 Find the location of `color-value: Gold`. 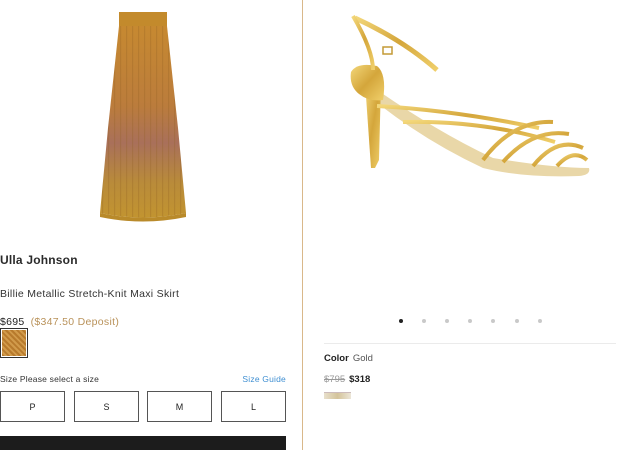

color-value: Gold is located at coordinates (362, 358).